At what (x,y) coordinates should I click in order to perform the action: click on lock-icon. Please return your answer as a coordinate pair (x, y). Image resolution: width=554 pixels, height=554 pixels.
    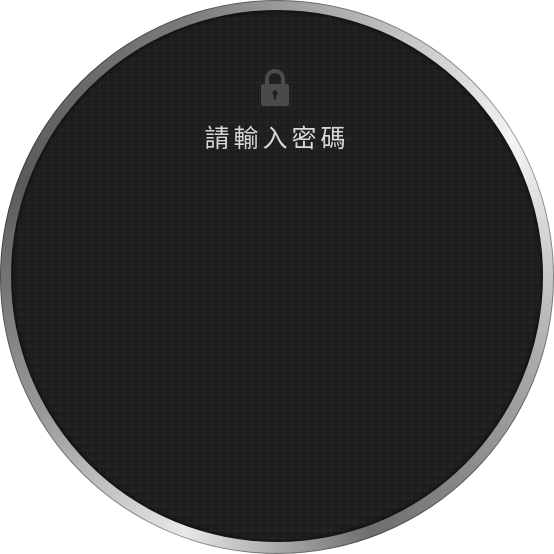
    Looking at the image, I should click on (275, 88).